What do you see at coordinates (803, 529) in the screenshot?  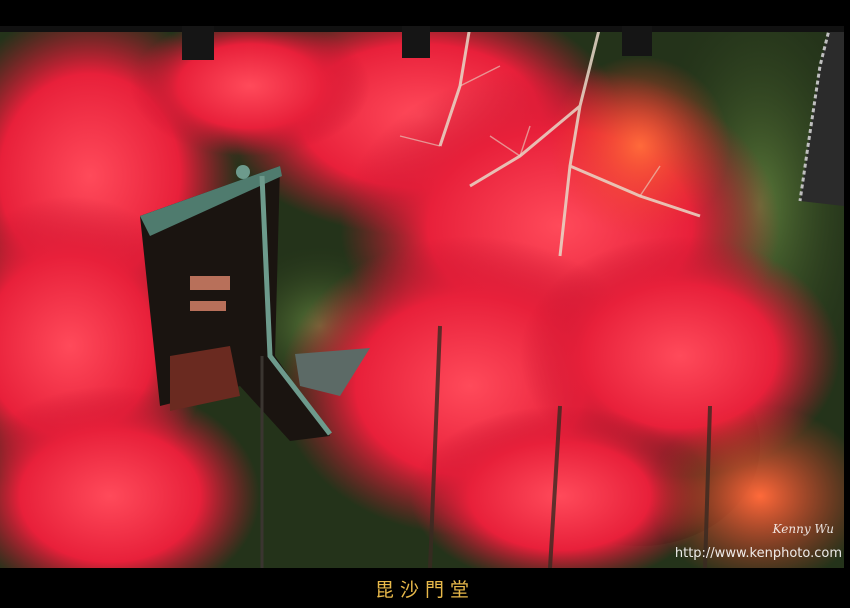 I see `photographer-signature: Kenny Wu` at bounding box center [803, 529].